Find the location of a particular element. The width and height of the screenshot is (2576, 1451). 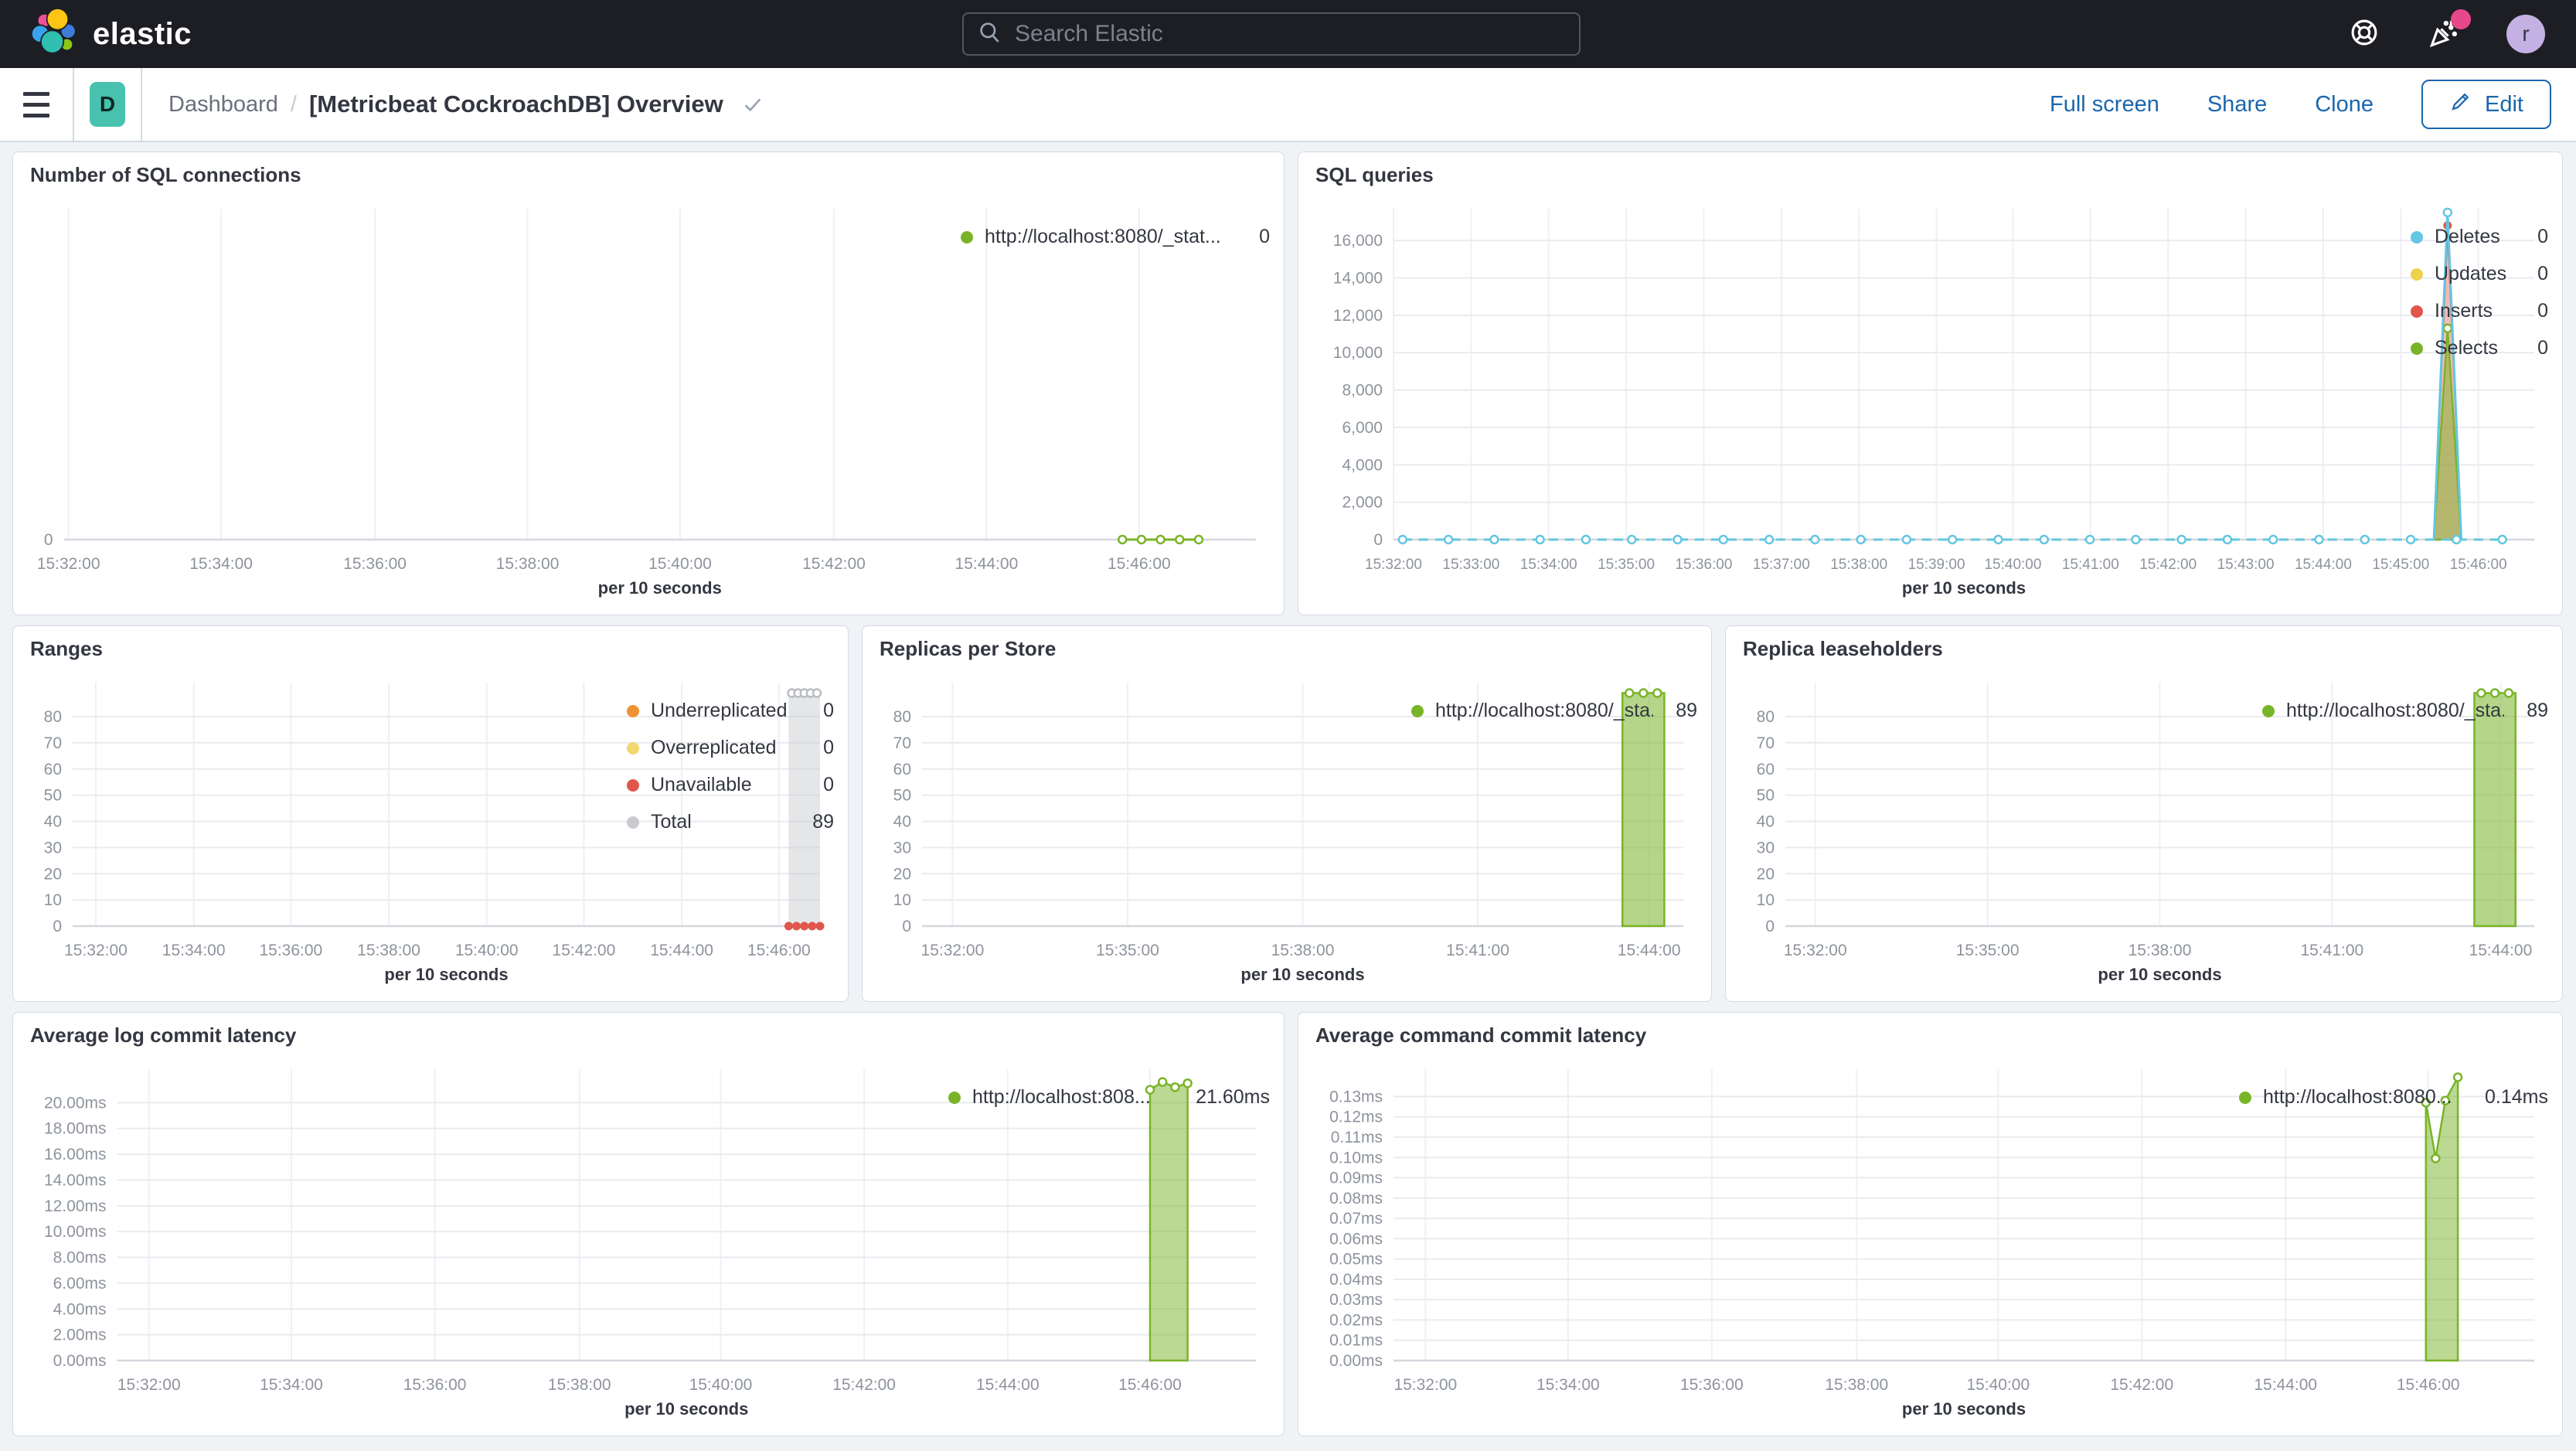

hamburger-icon is located at coordinates (36, 104).